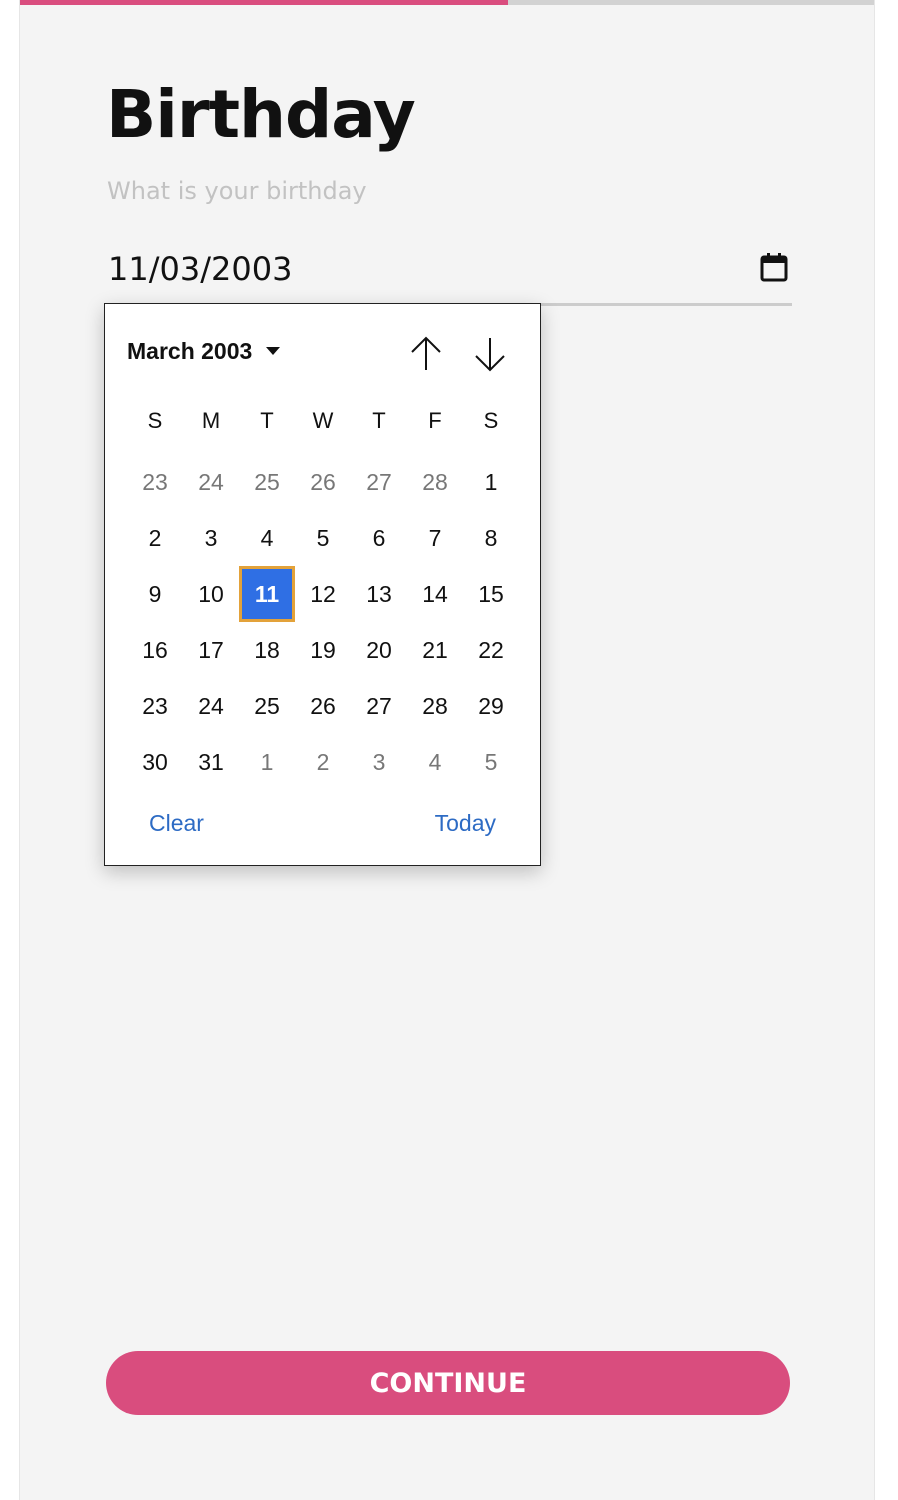 This screenshot has width=898, height=1500. Describe the element at coordinates (155, 762) in the screenshot. I see `calendar-day: 30` at that location.